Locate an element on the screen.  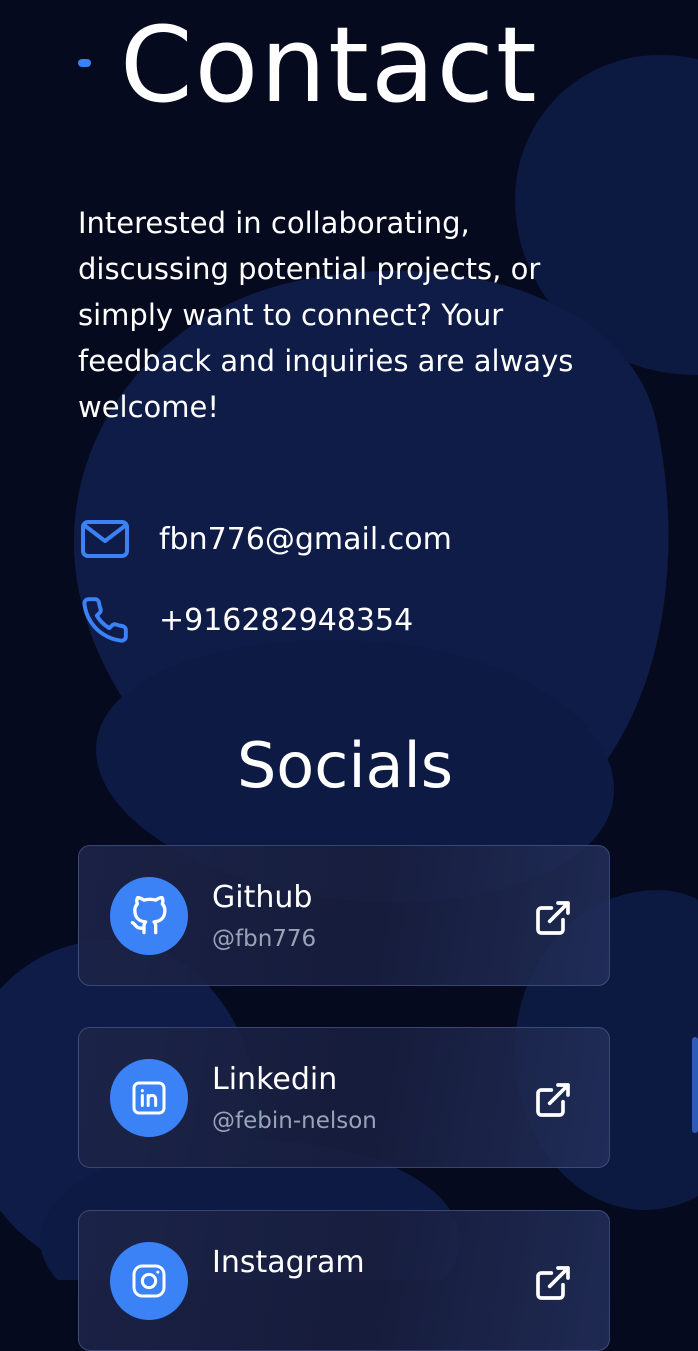
social-name: Instagram is located at coordinates (288, 1262).